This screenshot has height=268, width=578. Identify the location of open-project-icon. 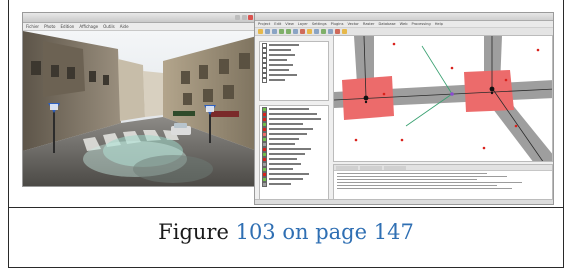
(260, 31).